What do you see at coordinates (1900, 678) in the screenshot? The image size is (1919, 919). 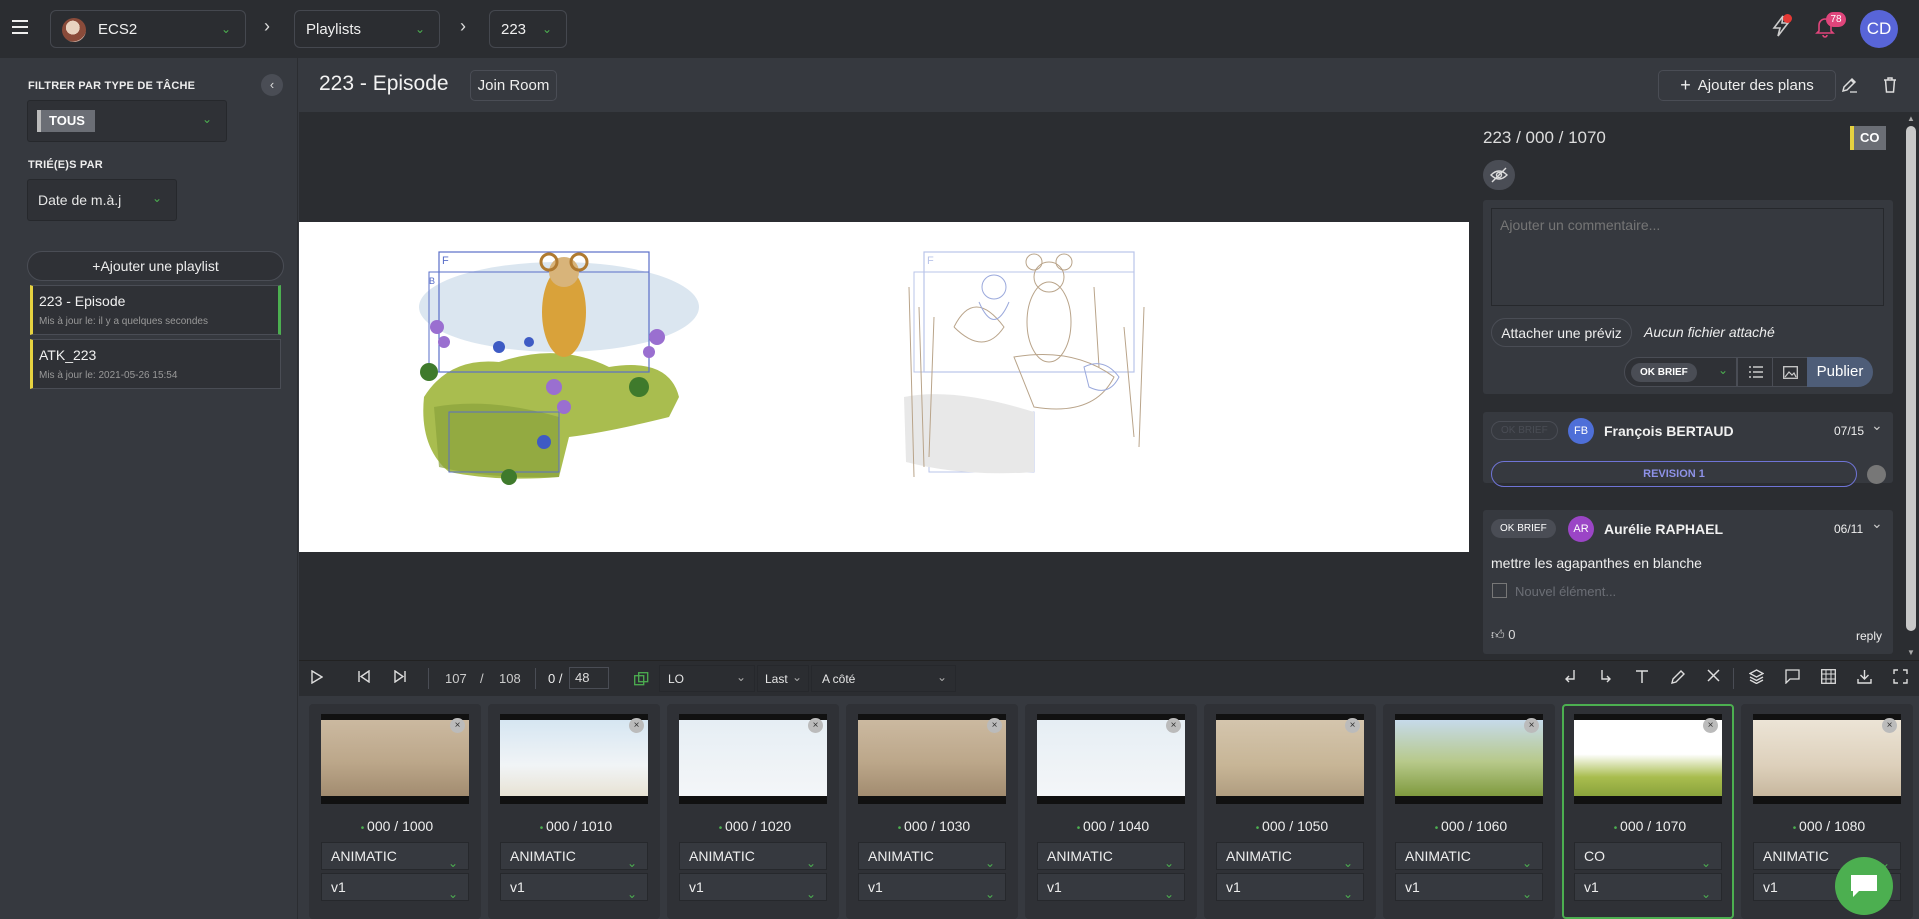 I see `fullscreen-icon` at bounding box center [1900, 678].